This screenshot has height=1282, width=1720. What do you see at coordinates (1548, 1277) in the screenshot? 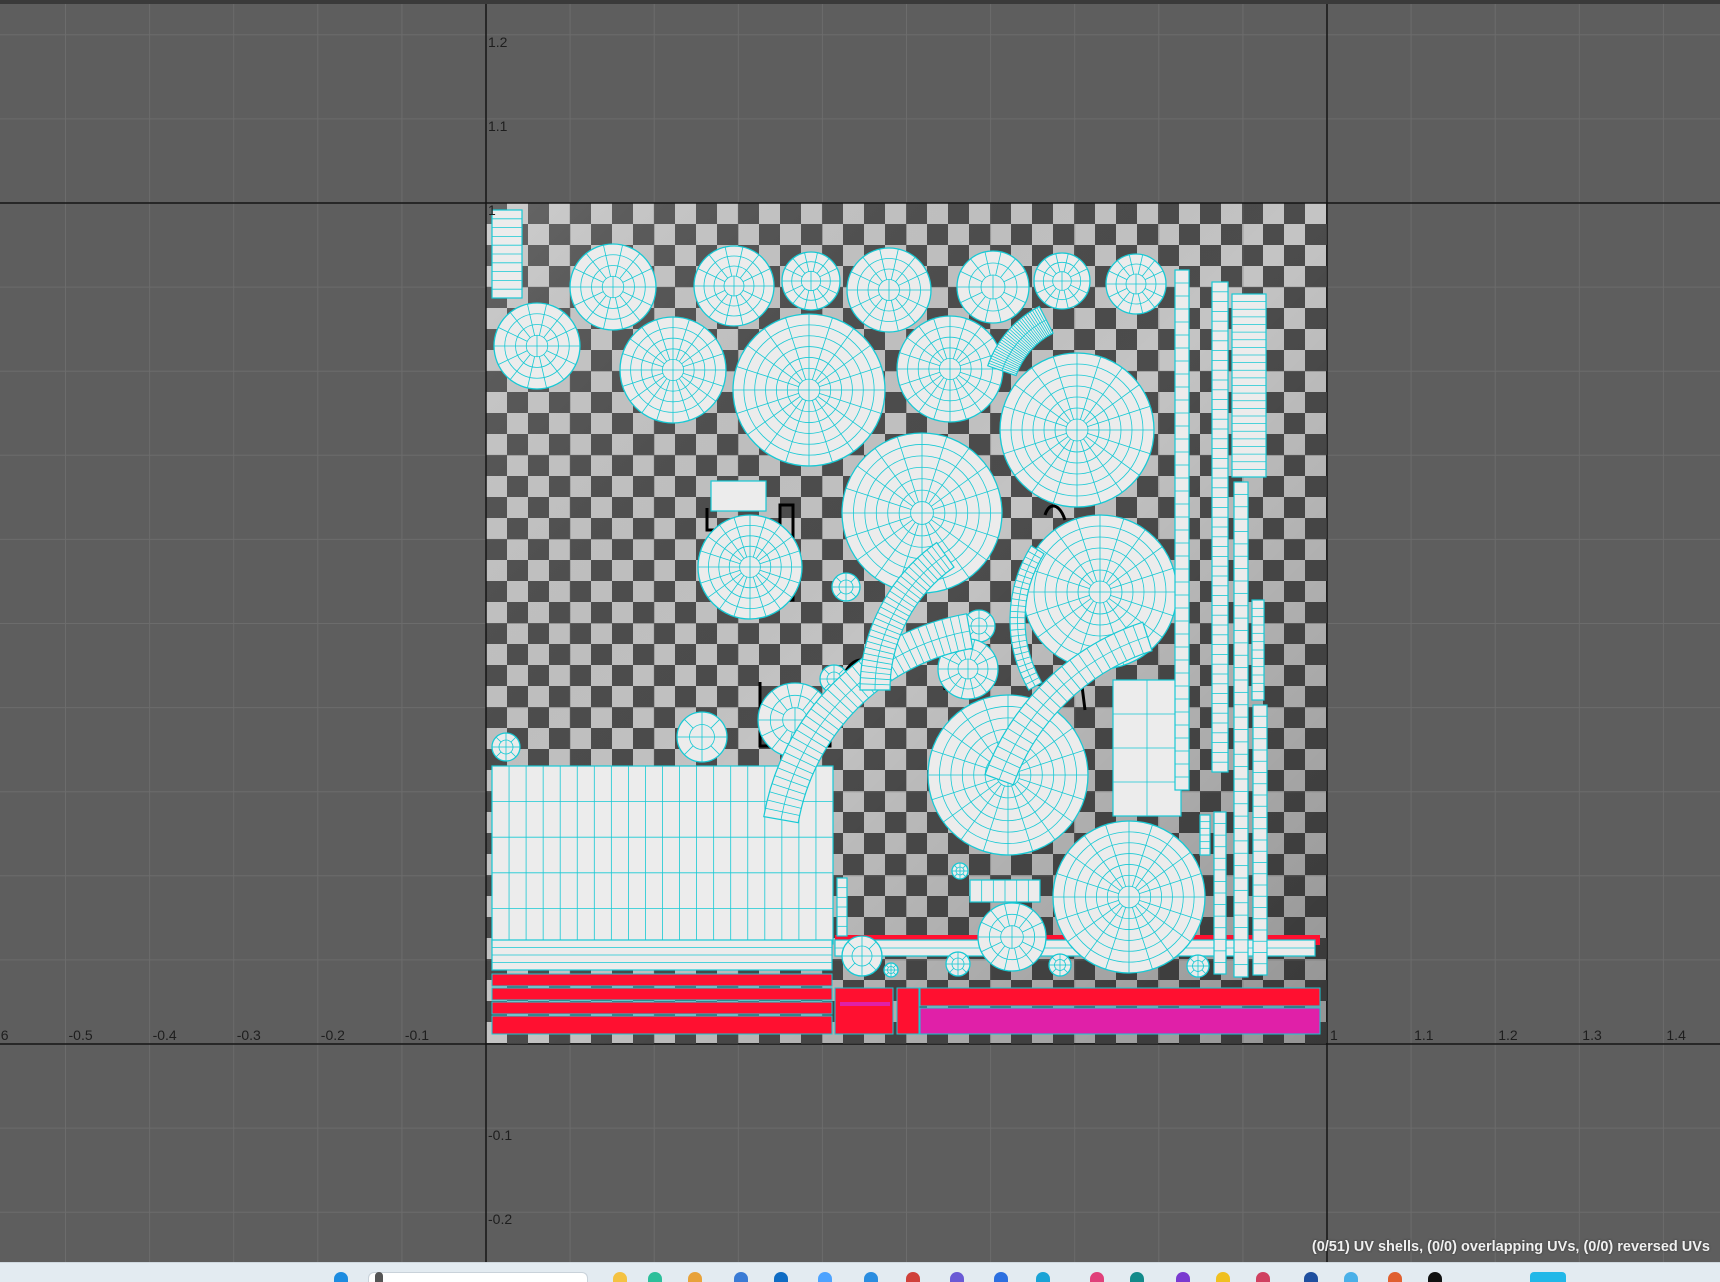
I see `app-active-icon` at bounding box center [1548, 1277].